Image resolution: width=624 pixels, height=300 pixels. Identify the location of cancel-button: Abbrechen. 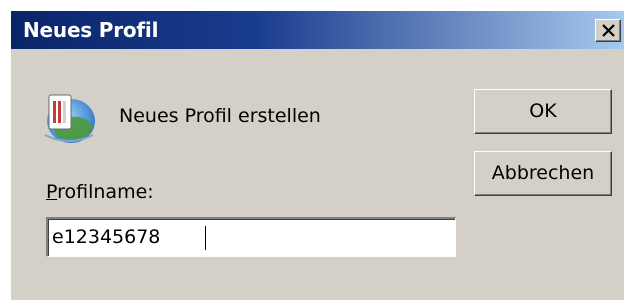
(543, 173).